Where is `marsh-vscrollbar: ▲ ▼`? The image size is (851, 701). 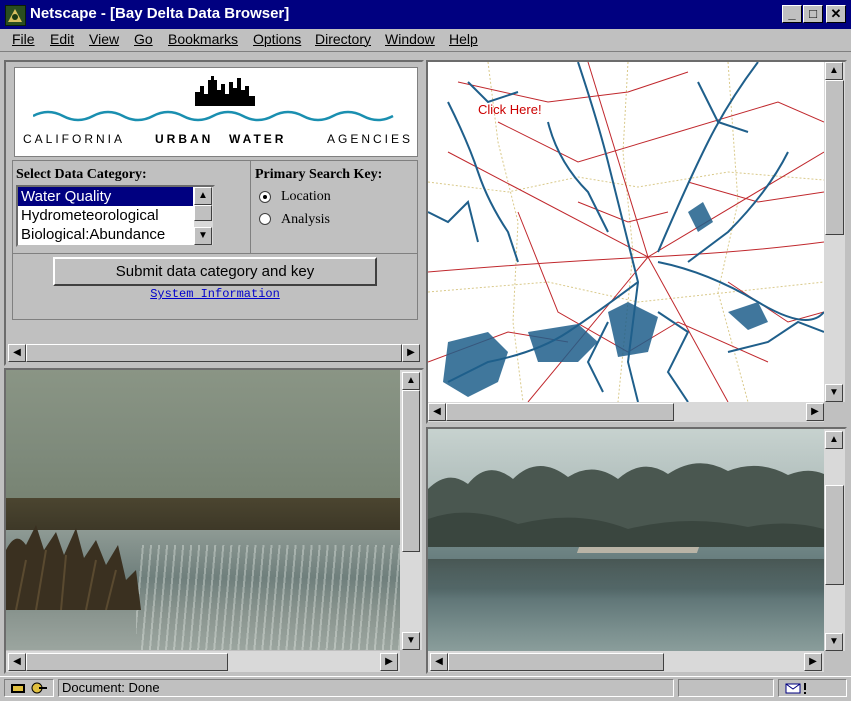
marsh-vscrollbar: ▲ ▼ is located at coordinates (411, 510).